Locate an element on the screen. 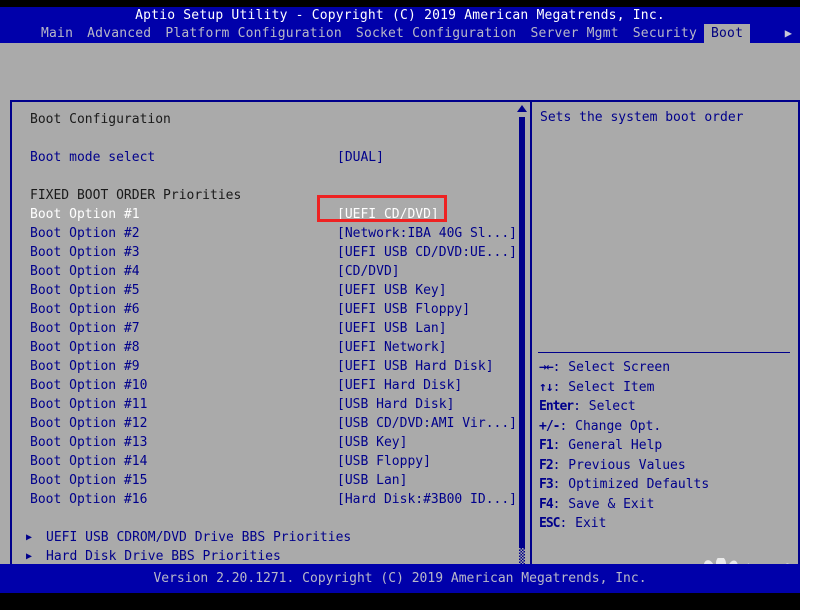 The image size is (822, 610). tab-socket-configuration: Socket Configuration is located at coordinates (436, 33).